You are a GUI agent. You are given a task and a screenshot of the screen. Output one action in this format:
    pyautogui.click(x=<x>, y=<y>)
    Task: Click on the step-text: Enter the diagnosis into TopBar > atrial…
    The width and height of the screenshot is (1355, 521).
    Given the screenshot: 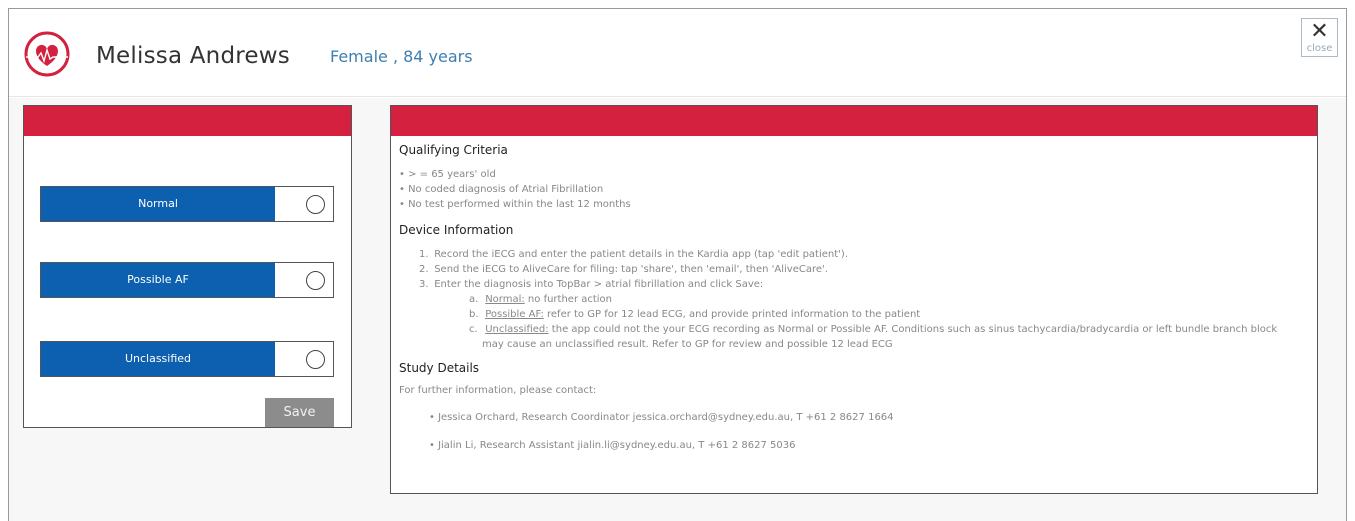 What is the action you would take?
    pyautogui.click(x=599, y=284)
    